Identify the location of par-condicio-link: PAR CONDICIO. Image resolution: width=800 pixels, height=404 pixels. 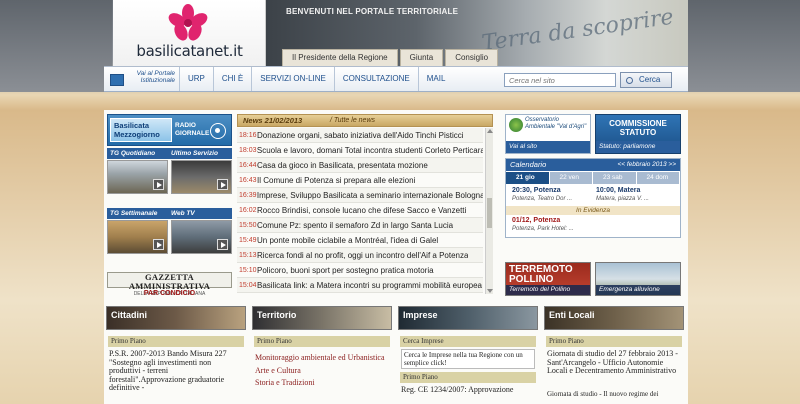
(169, 293).